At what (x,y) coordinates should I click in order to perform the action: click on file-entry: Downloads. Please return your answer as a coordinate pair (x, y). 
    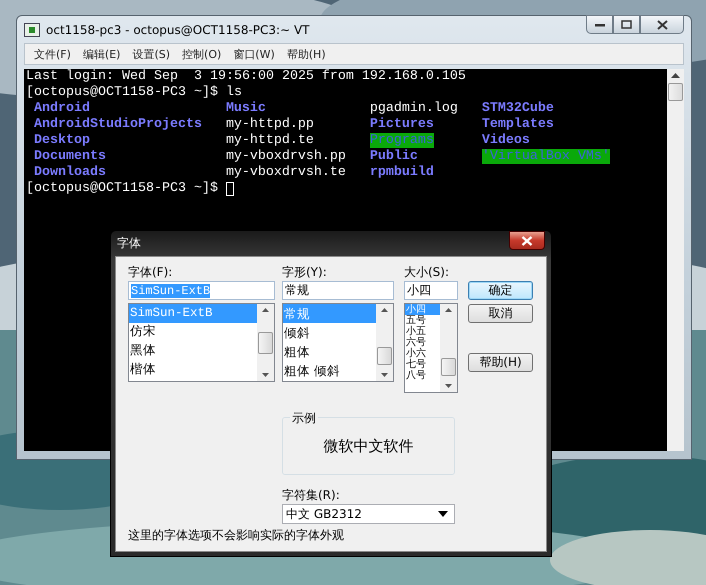
    Looking at the image, I should click on (70, 172).